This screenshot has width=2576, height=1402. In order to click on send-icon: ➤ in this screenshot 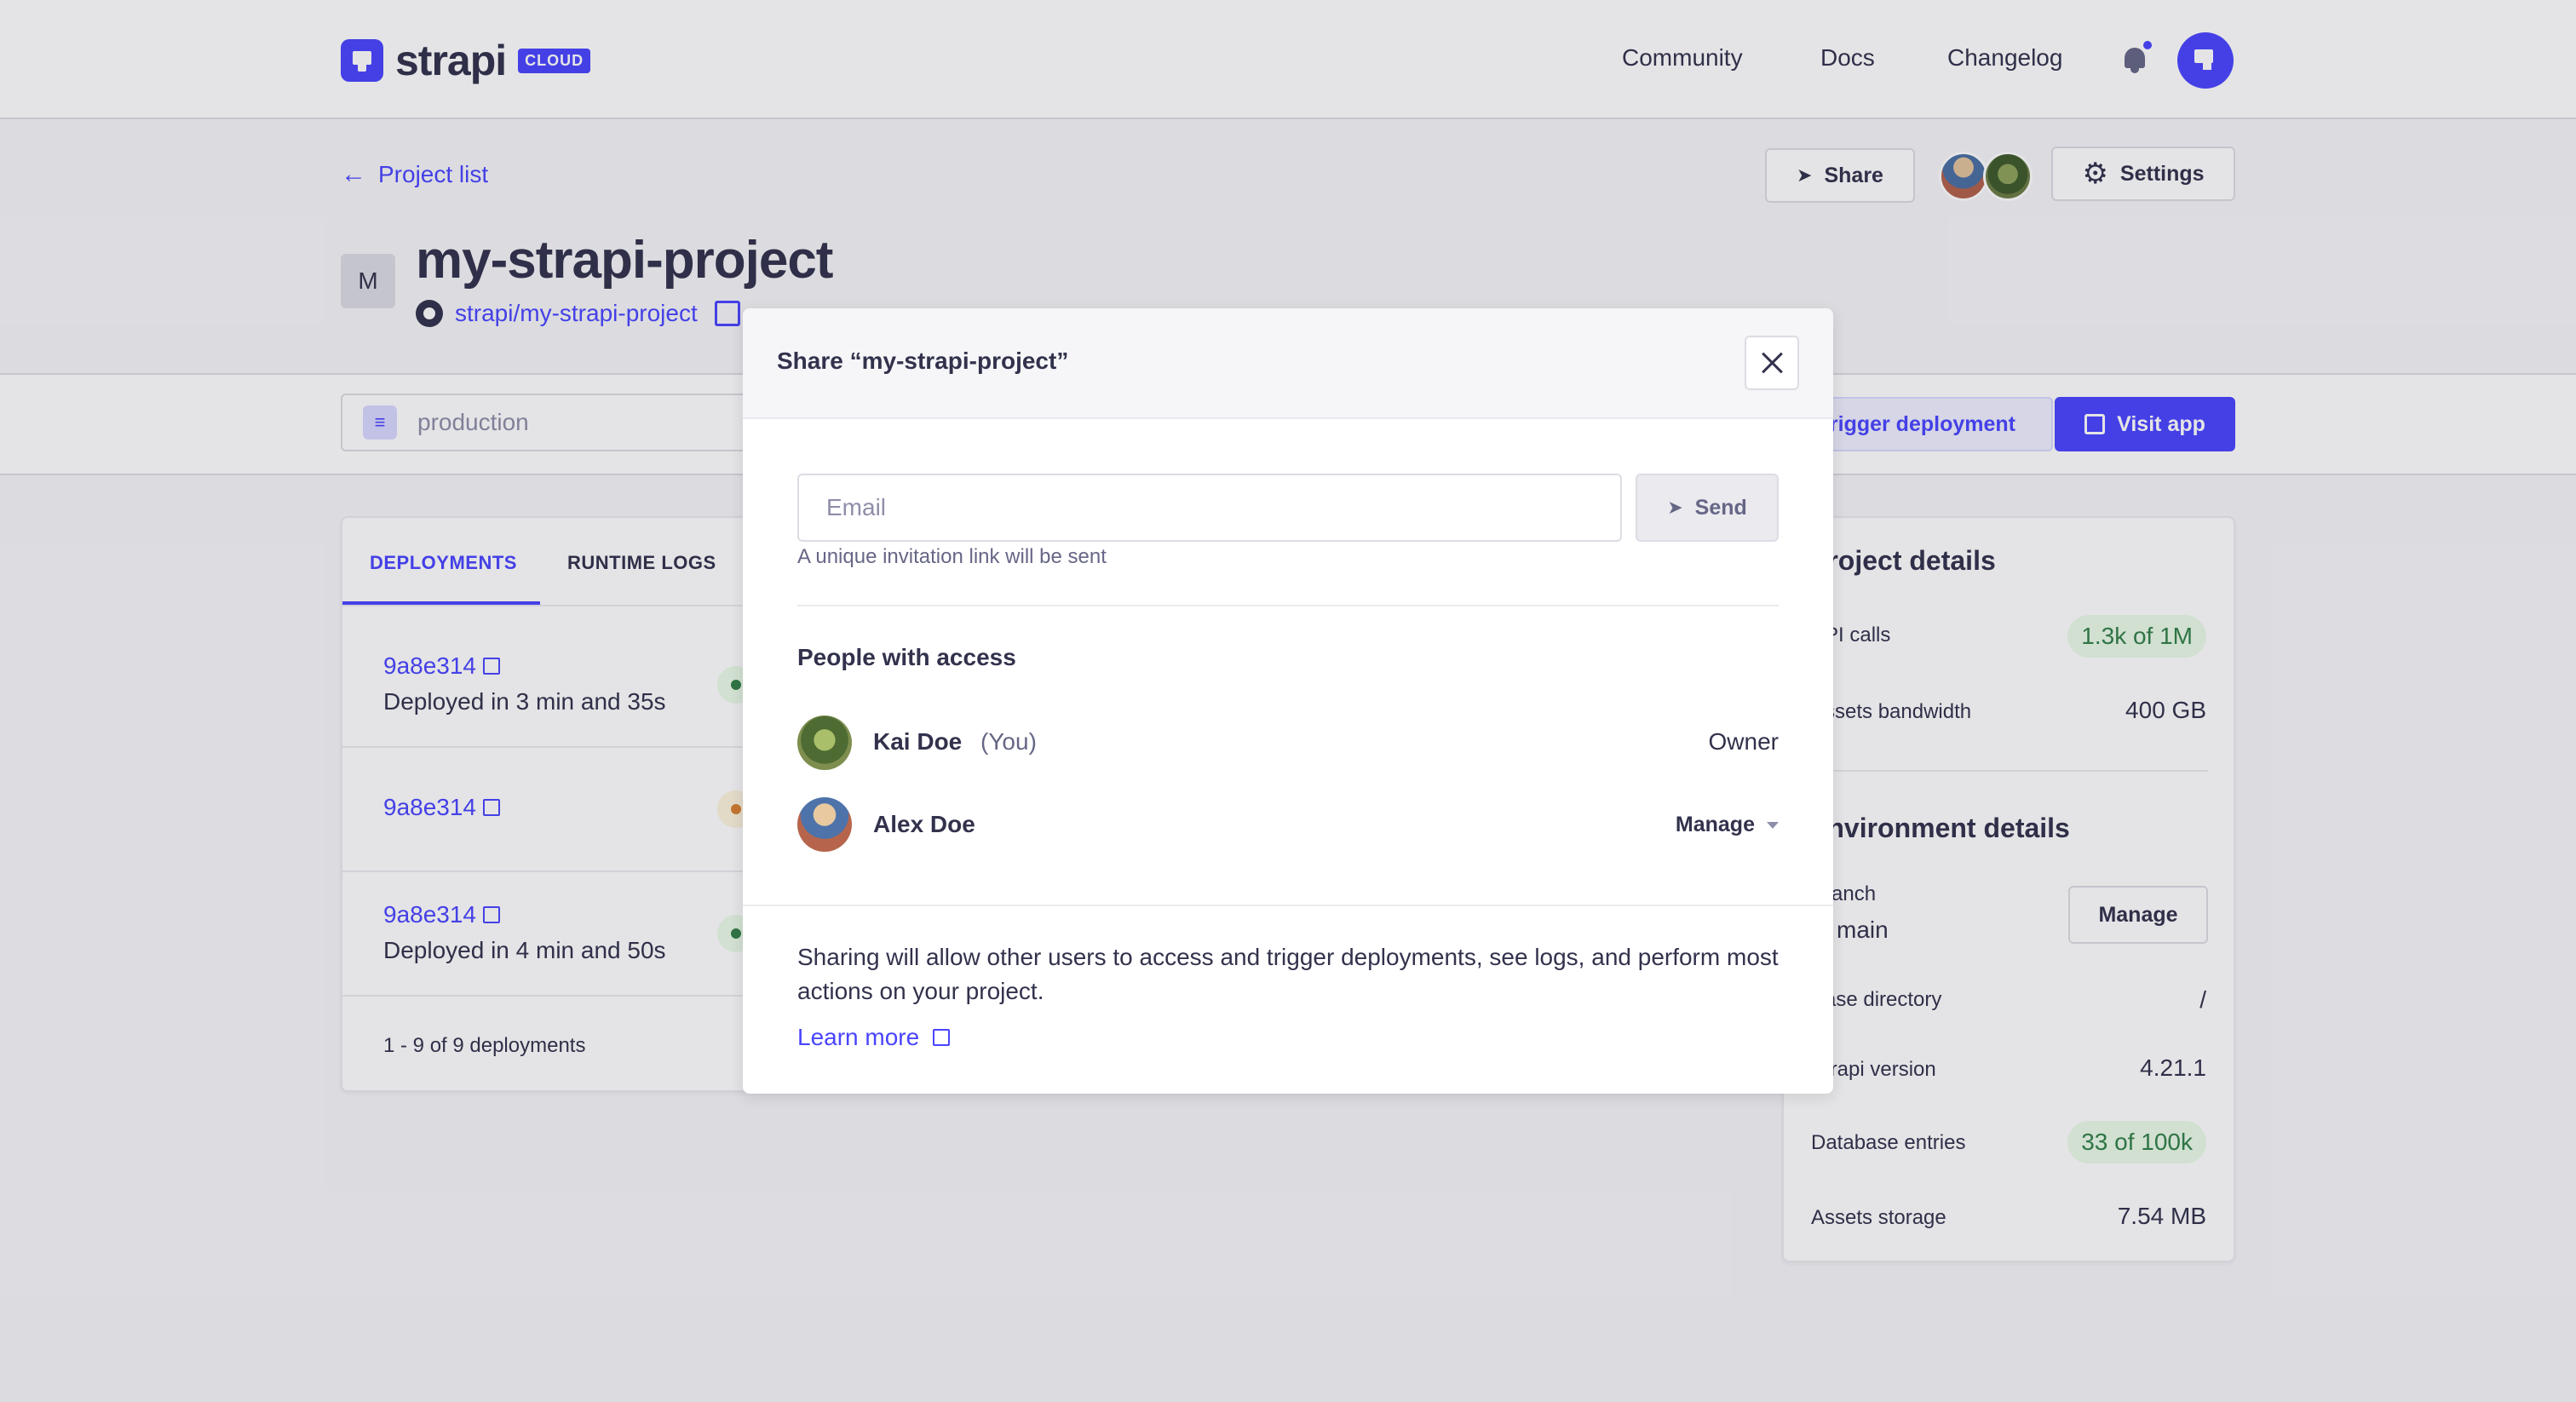, I will do `click(1675, 507)`.